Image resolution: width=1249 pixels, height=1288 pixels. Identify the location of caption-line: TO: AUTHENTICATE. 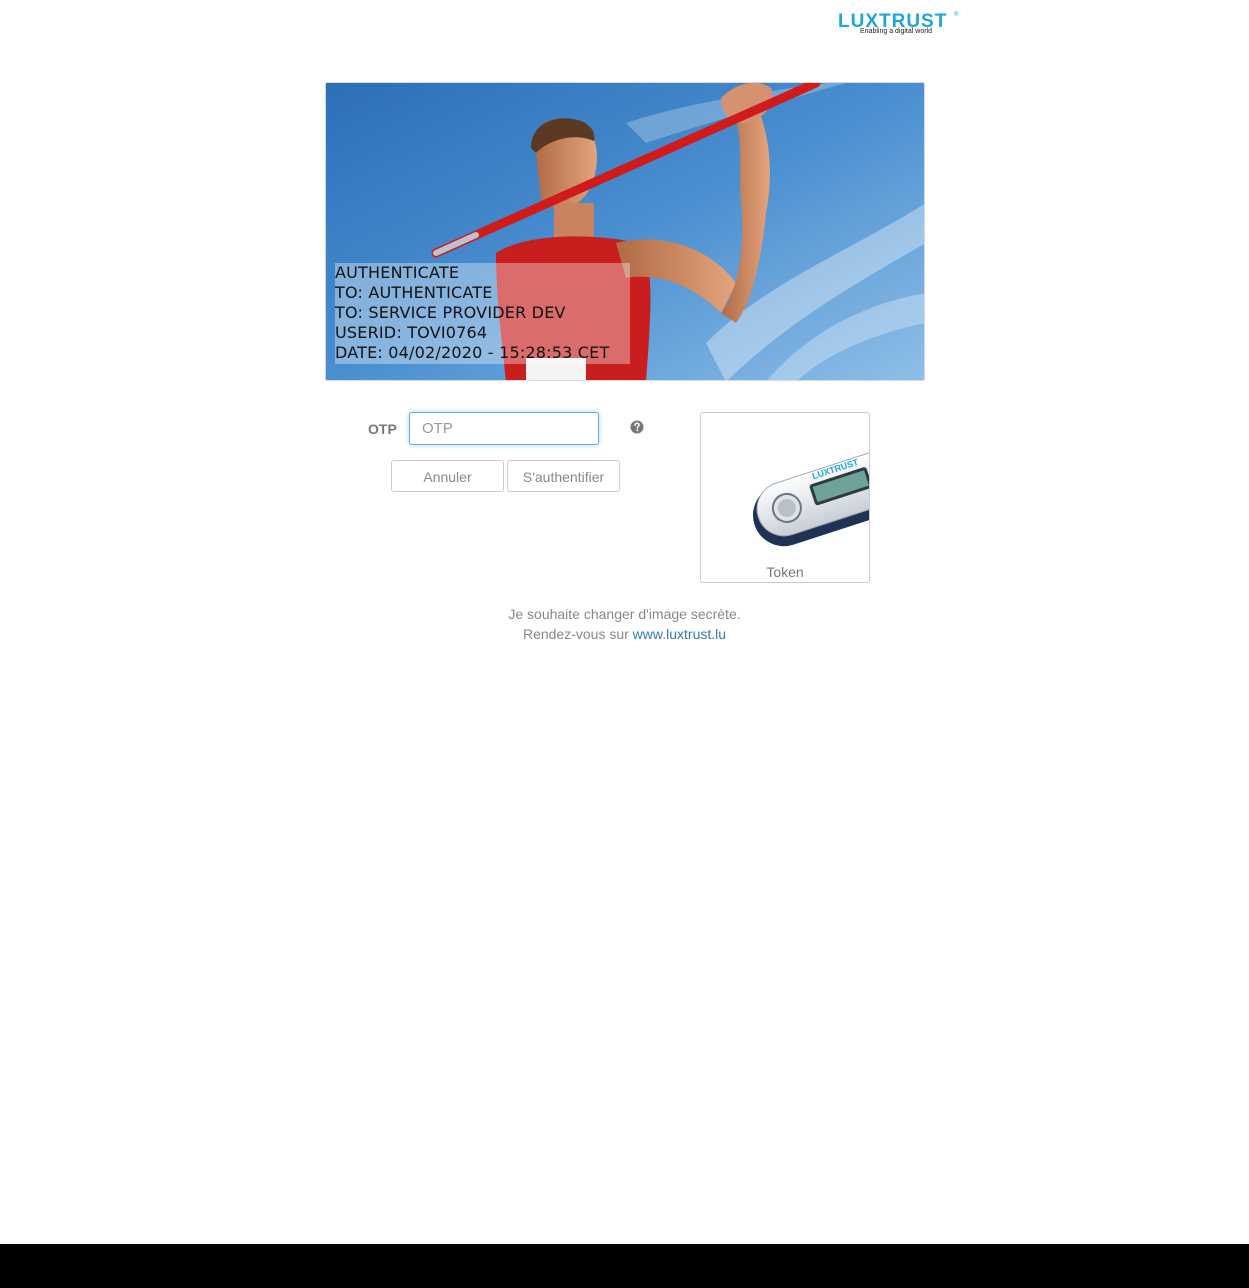
(414, 292).